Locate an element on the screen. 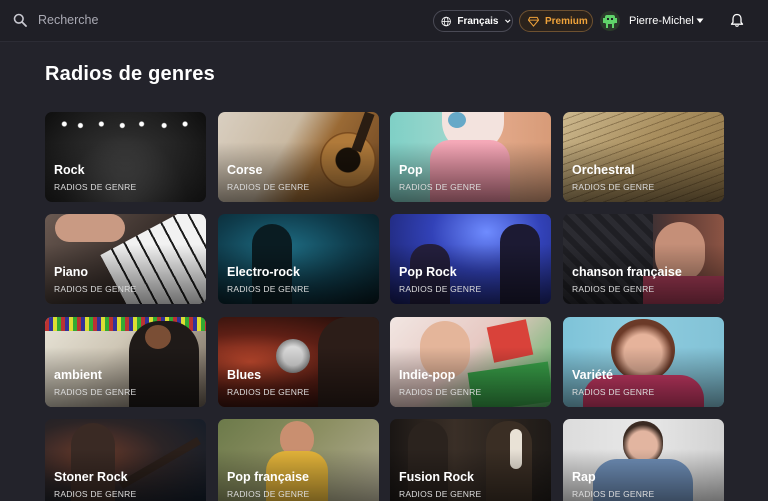 Image resolution: width=768 pixels, height=501 pixels. premium-button: Premium is located at coordinates (556, 21).